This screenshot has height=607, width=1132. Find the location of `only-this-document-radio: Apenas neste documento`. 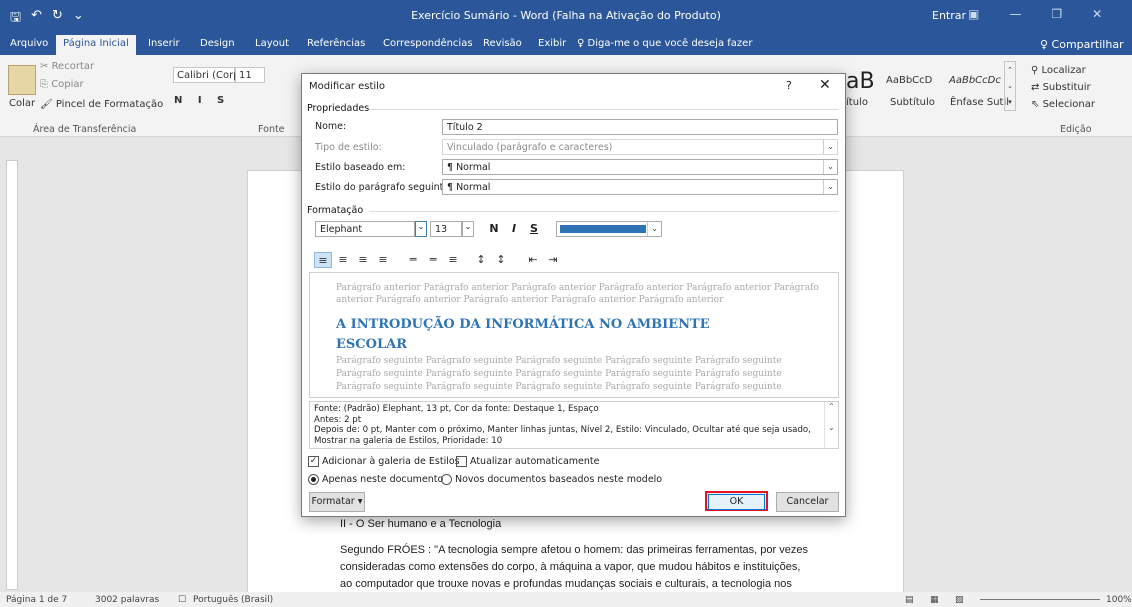

only-this-document-radio: Apenas neste documento is located at coordinates (375, 479).